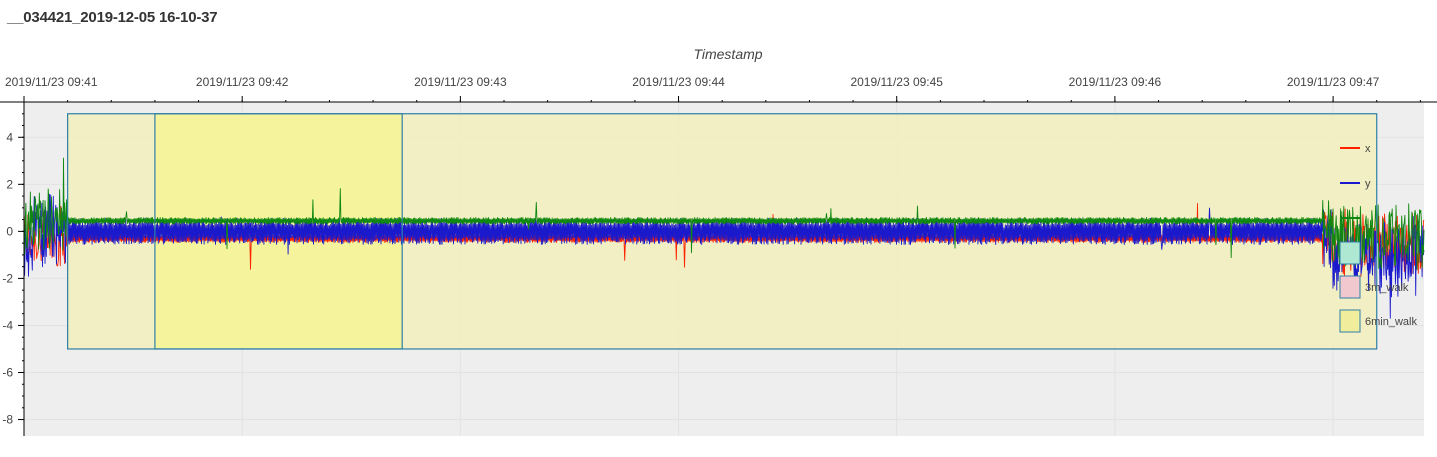 This screenshot has width=1437, height=457. I want to click on x-tick-label: 2019/11/23 09:41, so click(51, 82).